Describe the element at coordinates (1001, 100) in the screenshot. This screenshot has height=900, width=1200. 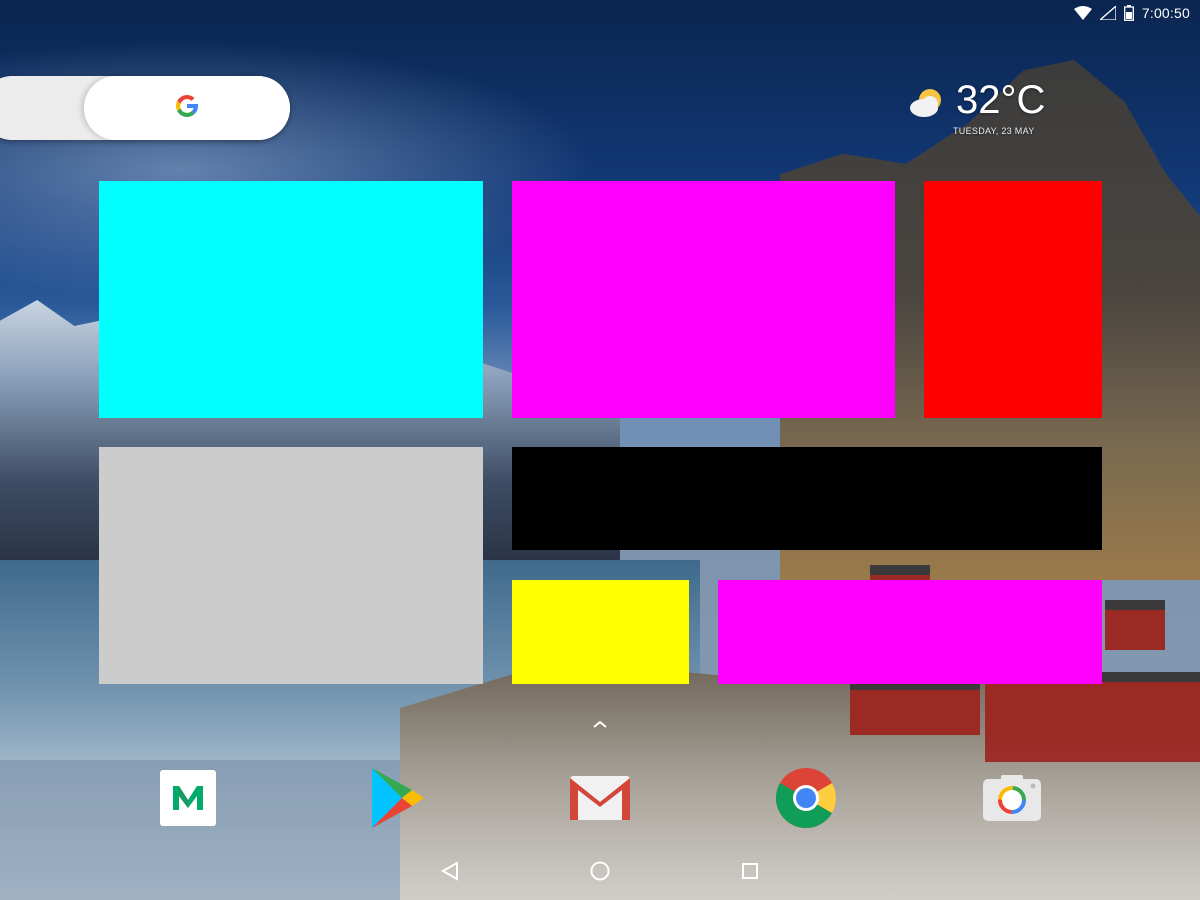
I see `weather-temperature: 32°C` at that location.